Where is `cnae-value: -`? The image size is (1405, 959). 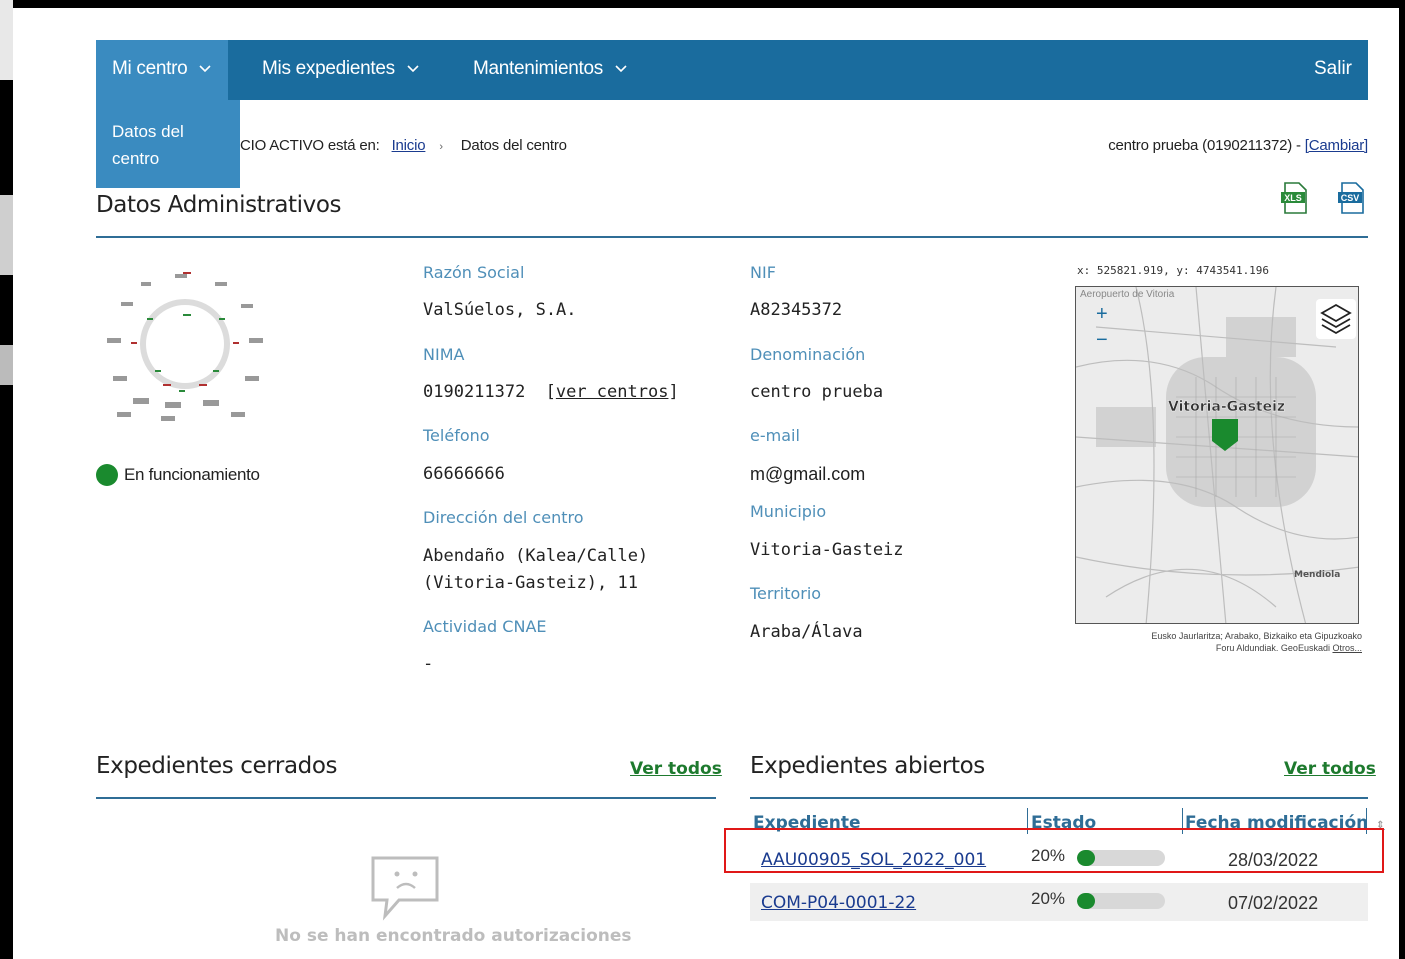 cnae-value: - is located at coordinates (428, 664).